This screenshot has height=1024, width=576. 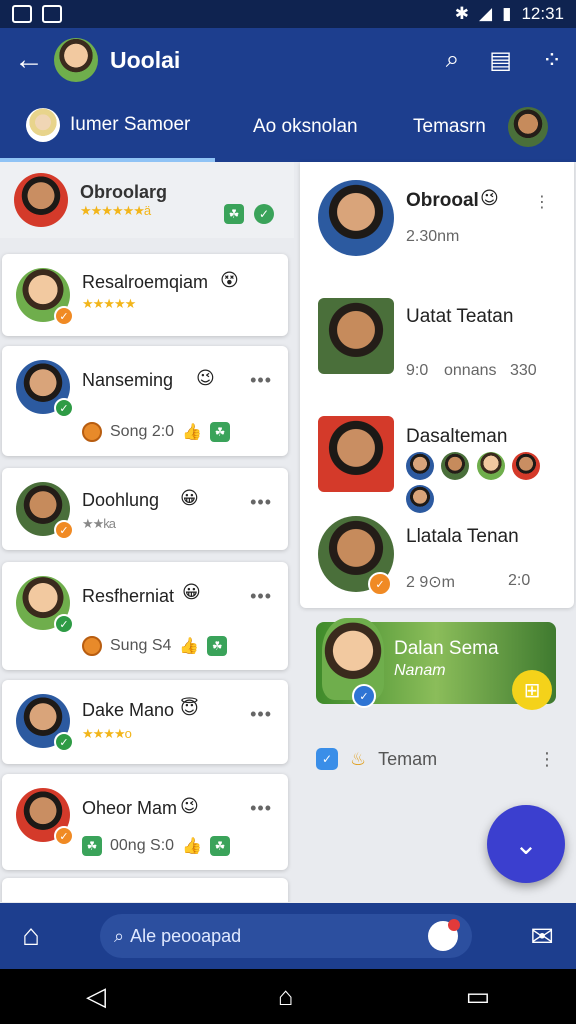 What do you see at coordinates (107, 733) in the screenshot?
I see `rating-stars: ★★★★o` at bounding box center [107, 733].